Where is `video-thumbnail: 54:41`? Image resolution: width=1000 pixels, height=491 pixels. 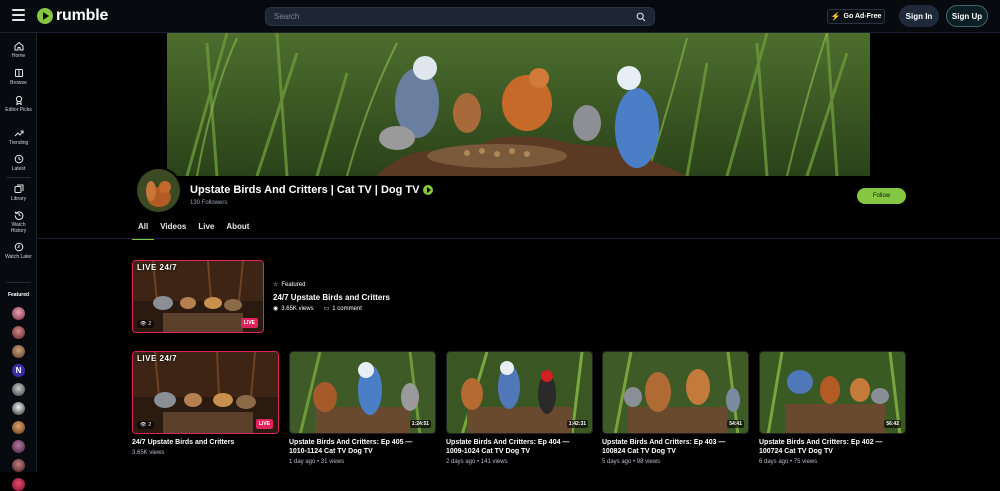
video-thumbnail: 54:41 is located at coordinates (675, 392).